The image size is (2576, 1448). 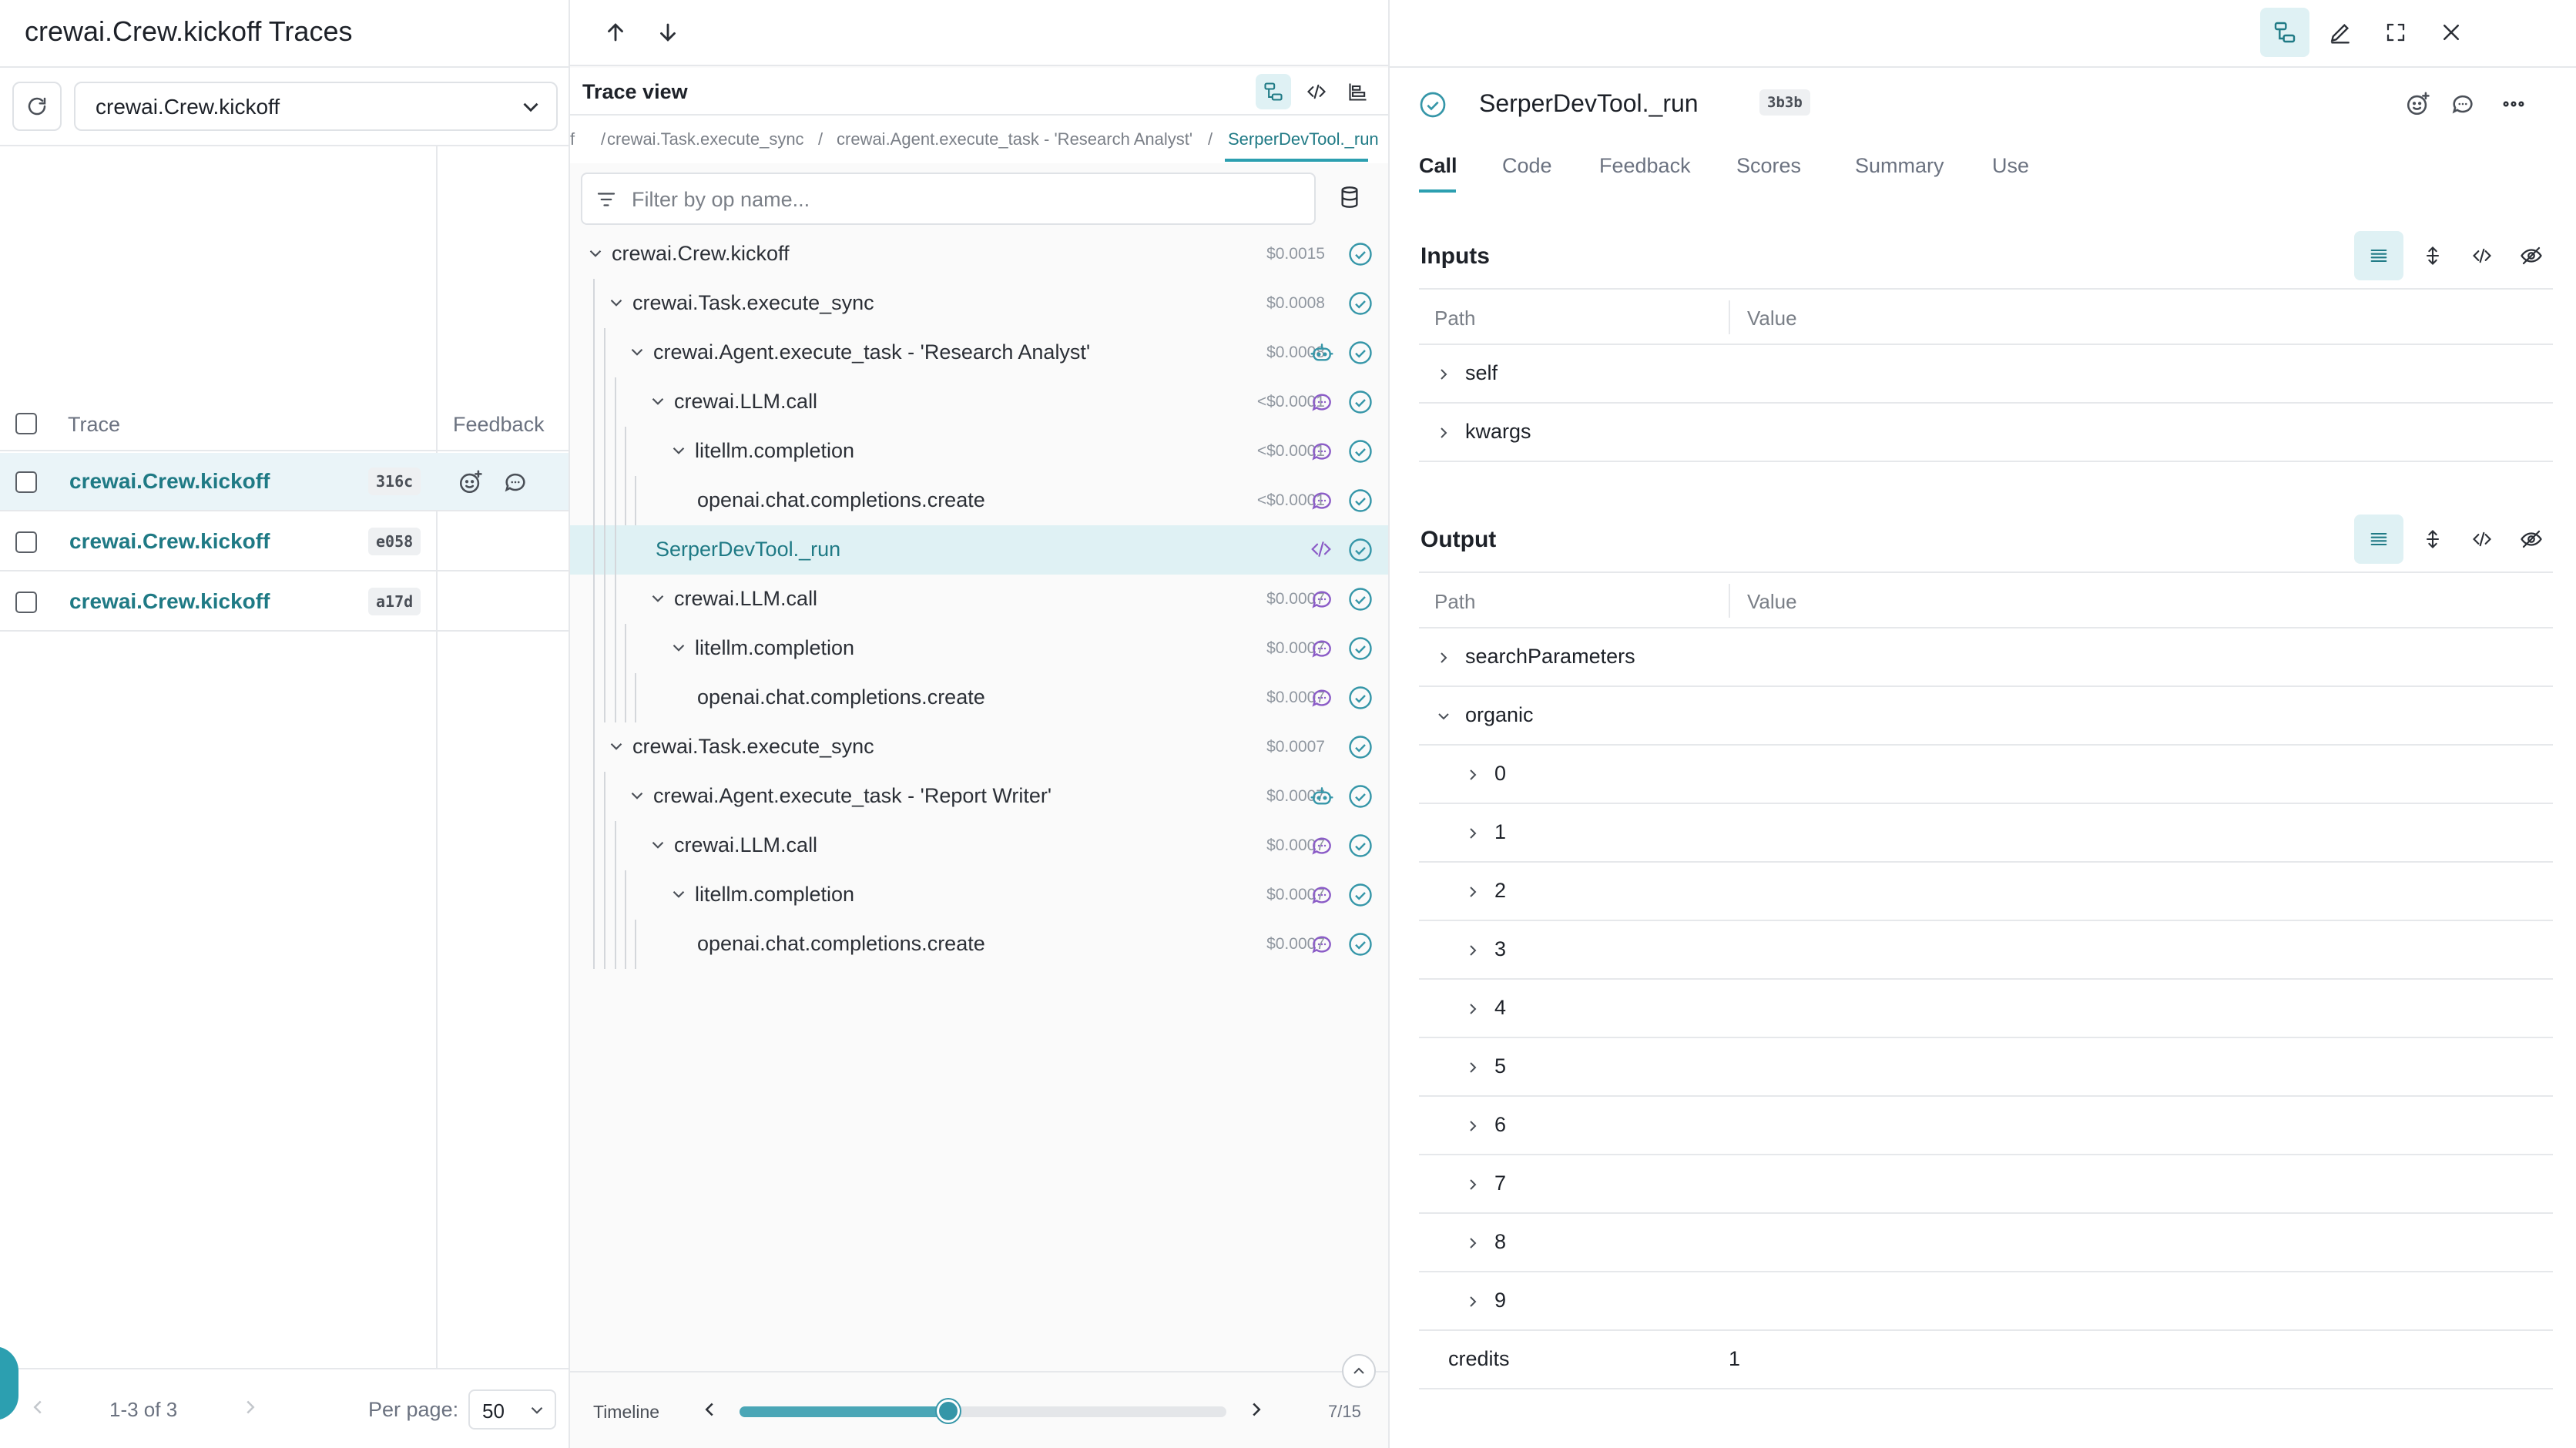 I want to click on breadcrumb-item: f, so click(x=572, y=139).